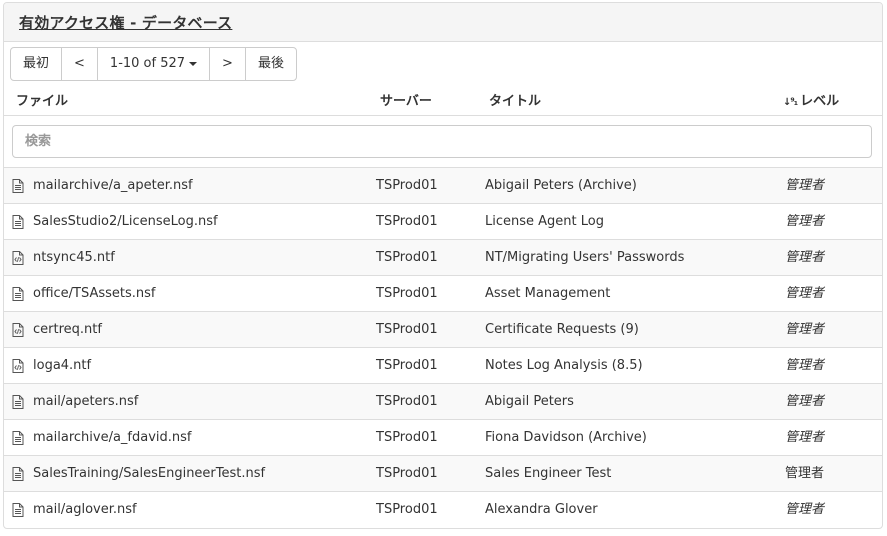 This screenshot has width=887, height=536. Describe the element at coordinates (564, 365) in the screenshot. I see `title-cell: Notes Log Analysis (8.5)` at that location.